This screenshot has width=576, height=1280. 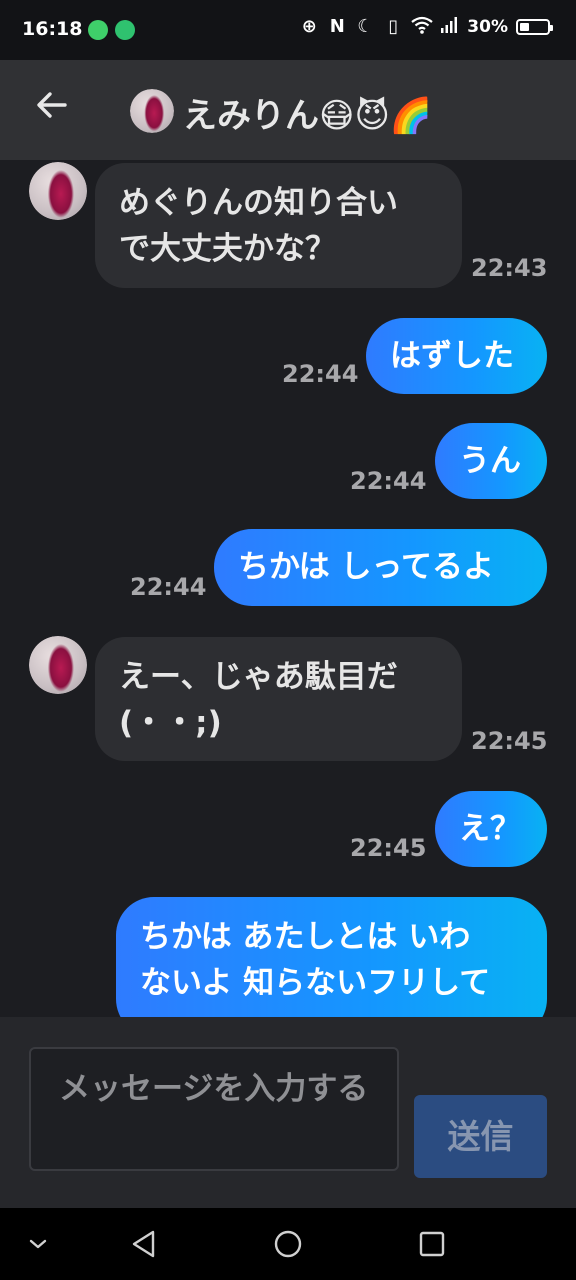 What do you see at coordinates (305, 937) in the screenshot?
I see `message-text-line: ちかは あたしとは いわ` at bounding box center [305, 937].